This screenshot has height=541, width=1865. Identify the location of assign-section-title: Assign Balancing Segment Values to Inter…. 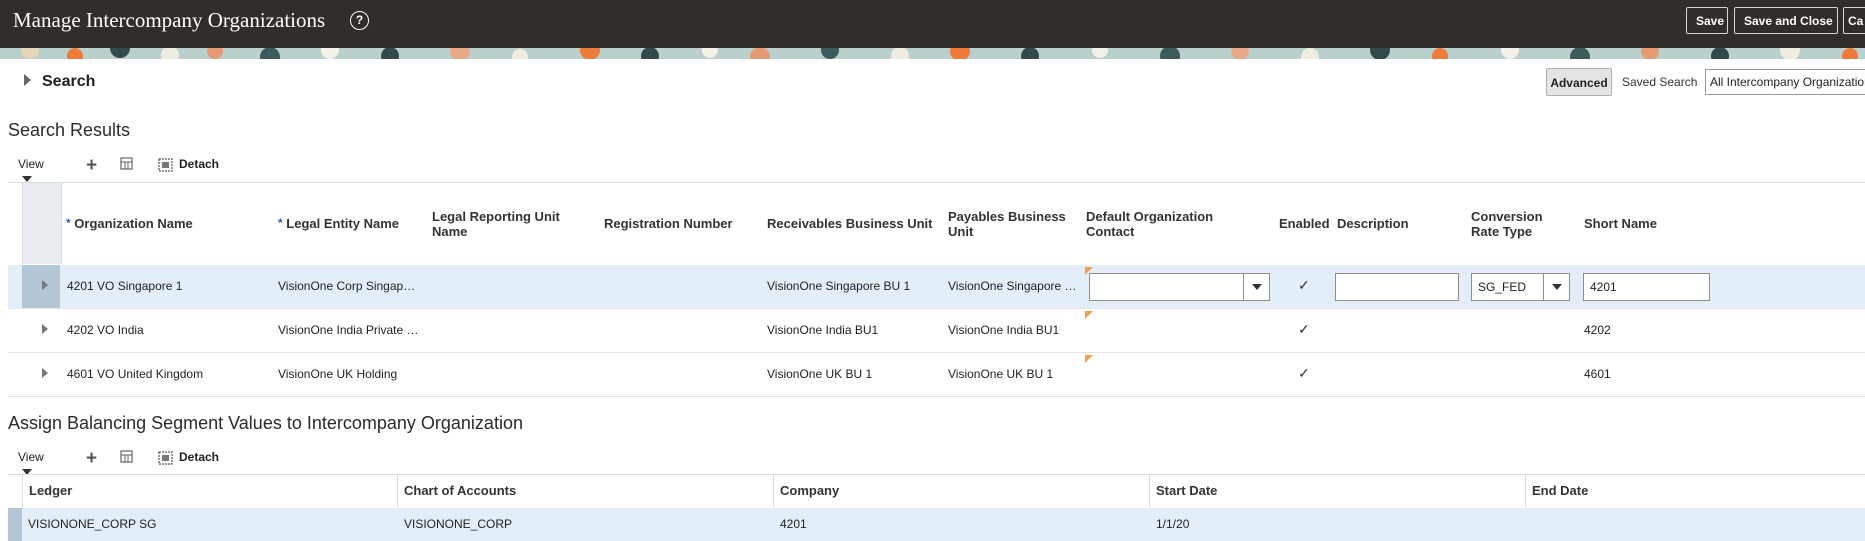
(265, 423).